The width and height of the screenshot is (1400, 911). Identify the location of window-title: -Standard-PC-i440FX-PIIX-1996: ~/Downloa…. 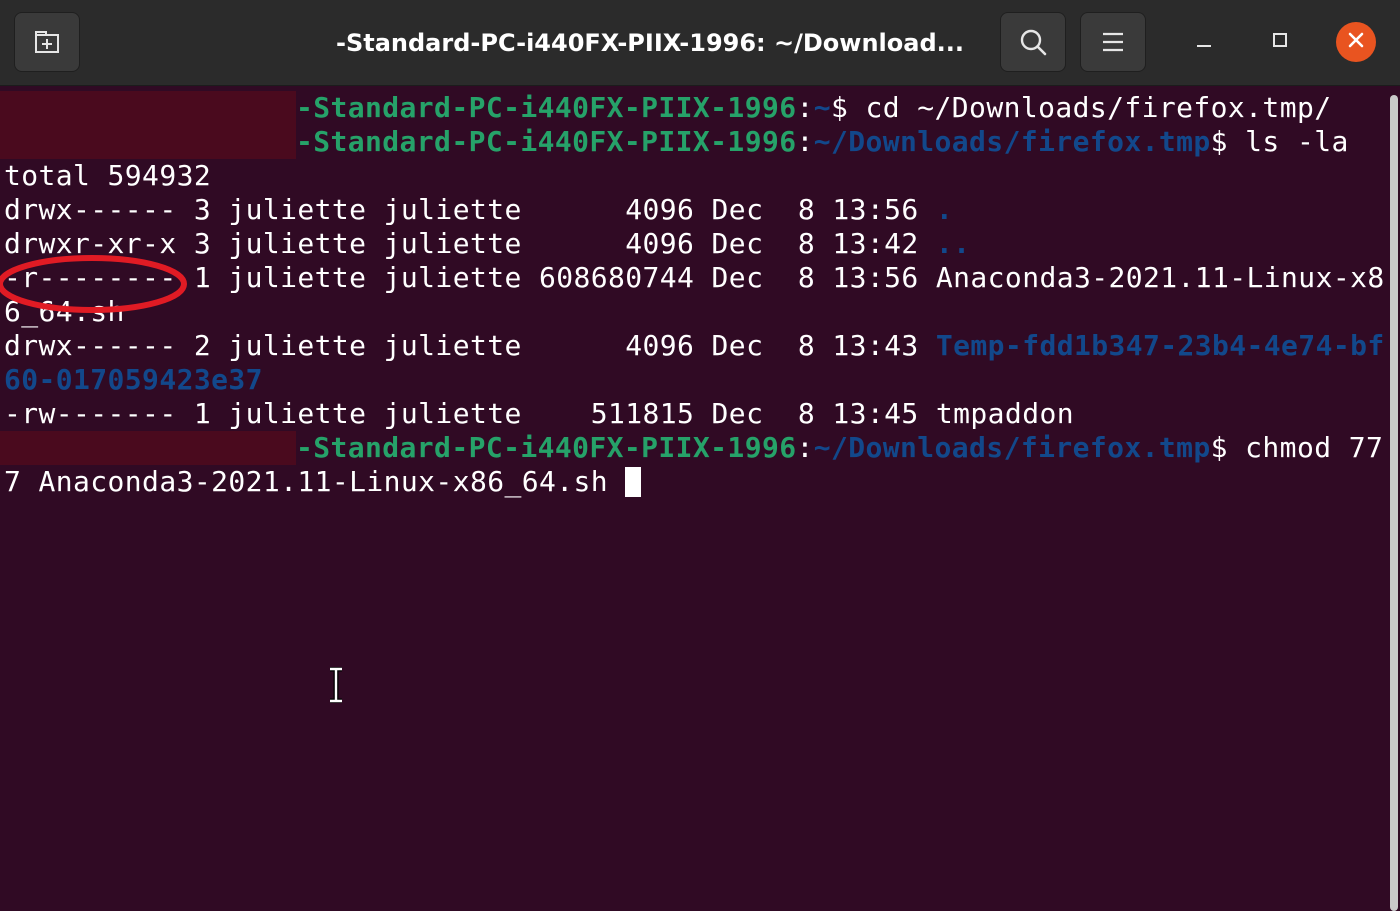
(650, 43).